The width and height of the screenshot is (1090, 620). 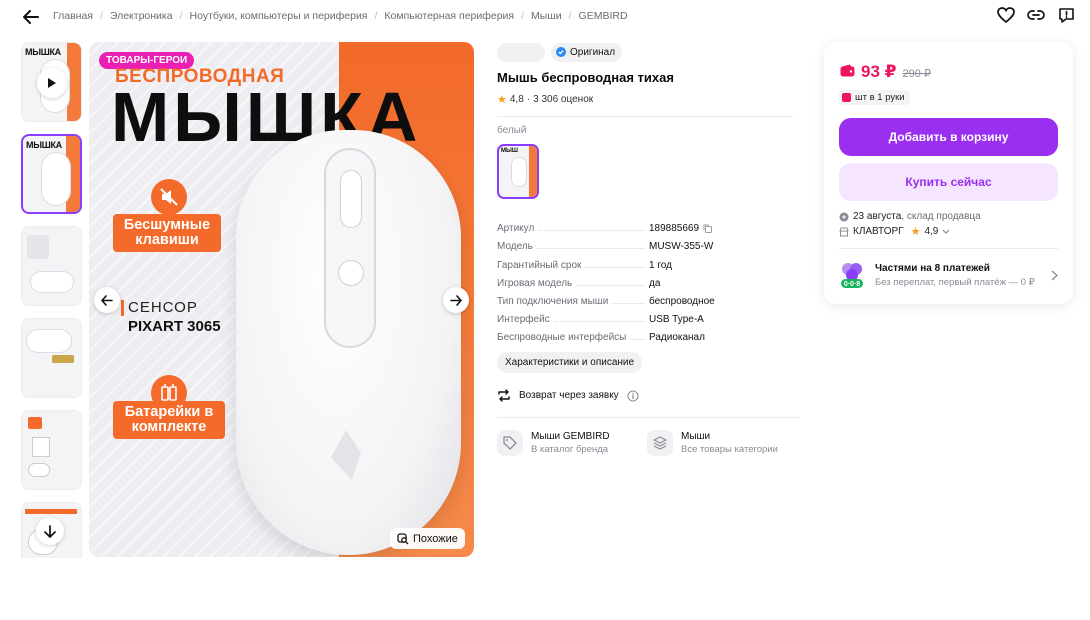 What do you see at coordinates (647, 243) in the screenshot?
I see `spec-row: Модель MUSW-355-W` at bounding box center [647, 243].